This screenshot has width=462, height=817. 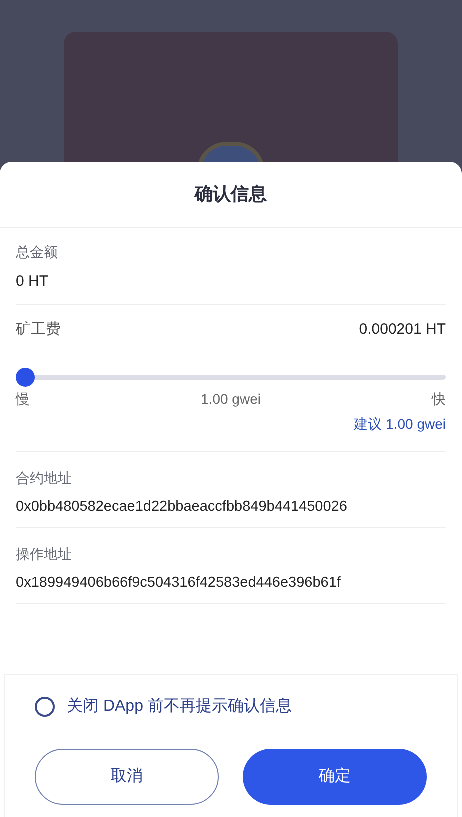 What do you see at coordinates (231, 377) in the screenshot?
I see `fee-slider` at bounding box center [231, 377].